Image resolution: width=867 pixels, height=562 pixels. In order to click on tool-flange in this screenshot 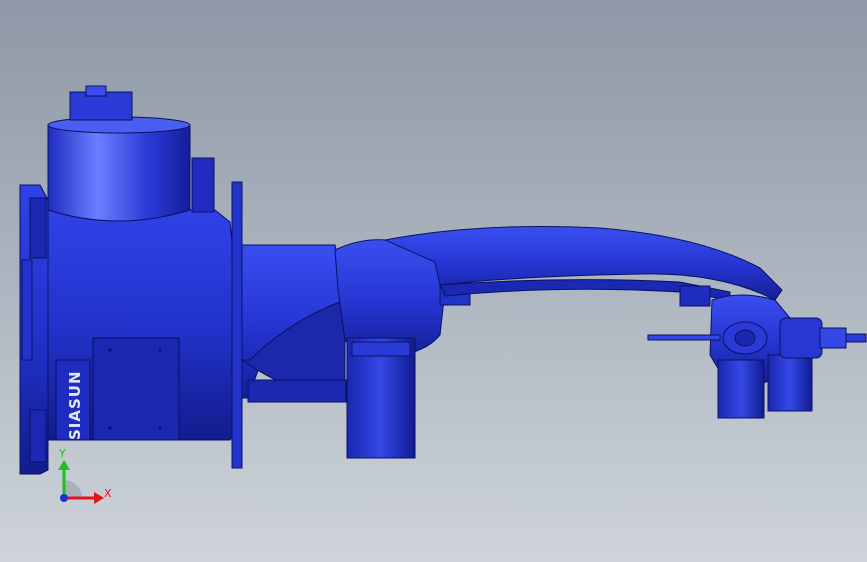, I will do `click(833, 338)`.